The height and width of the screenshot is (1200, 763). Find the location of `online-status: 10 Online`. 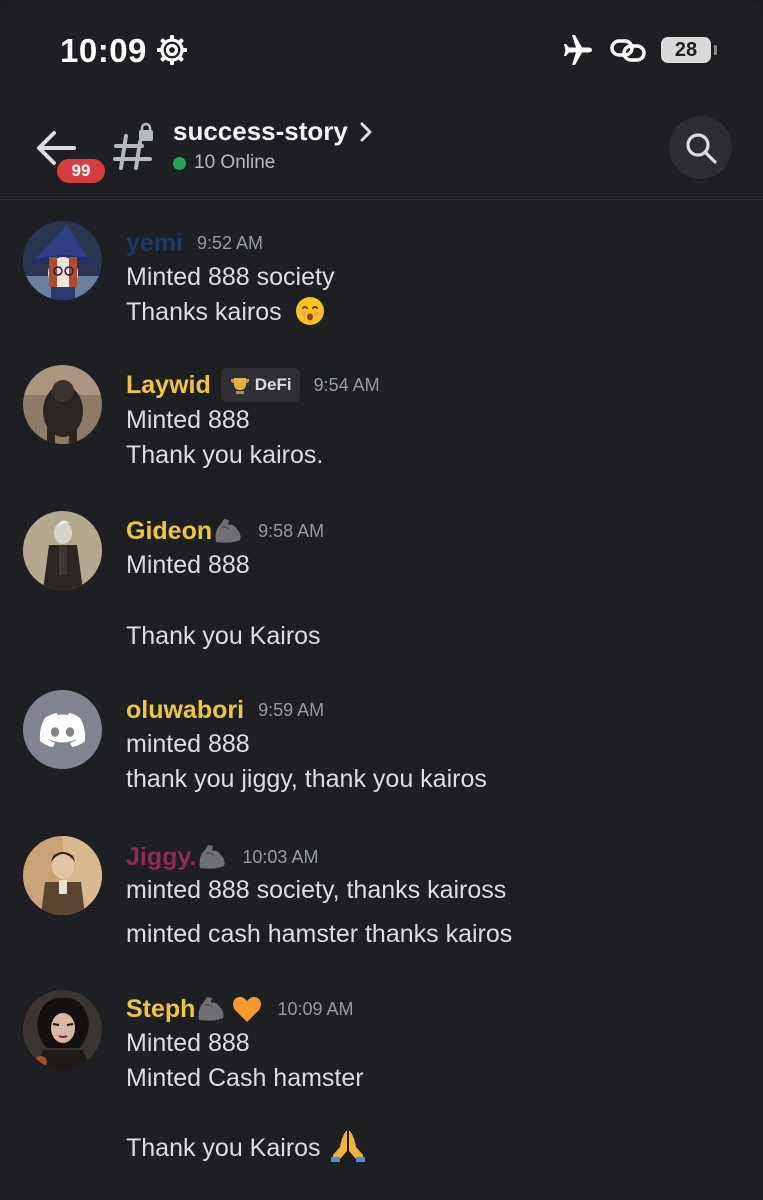

online-status: 10 Online is located at coordinates (224, 163).